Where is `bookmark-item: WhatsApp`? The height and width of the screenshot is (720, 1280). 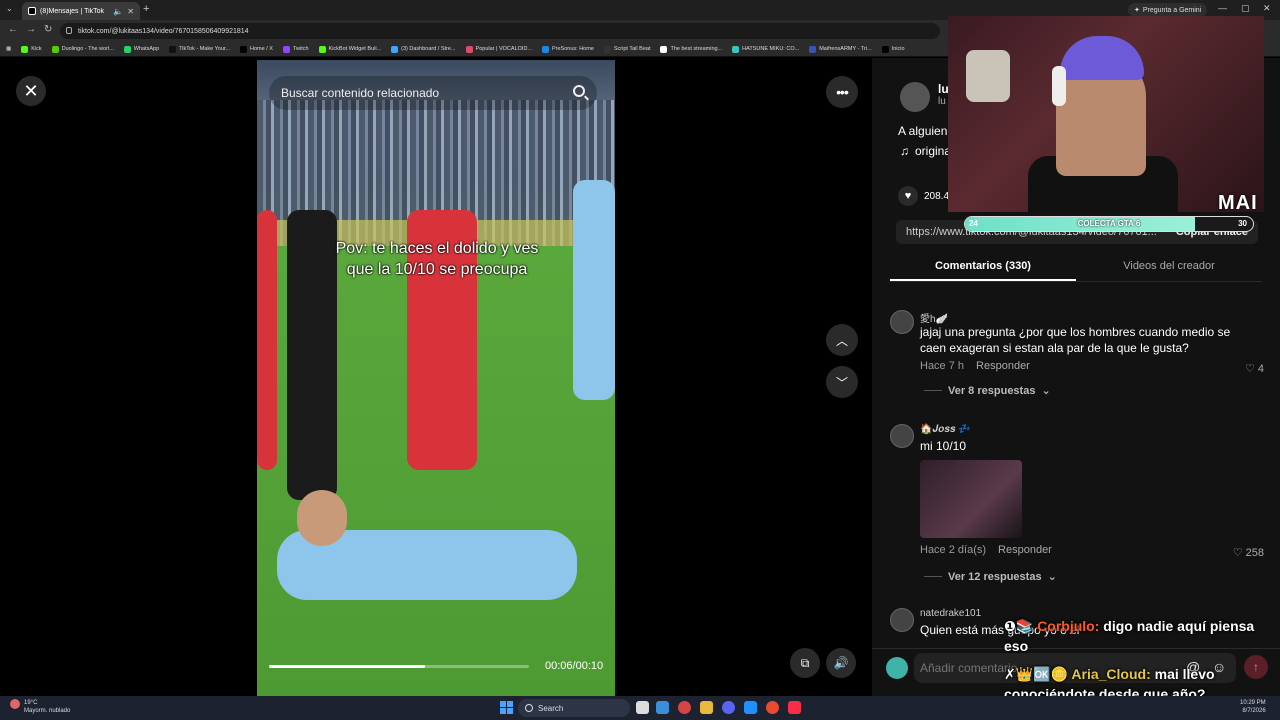
bookmark-item: WhatsApp is located at coordinates (141, 49).